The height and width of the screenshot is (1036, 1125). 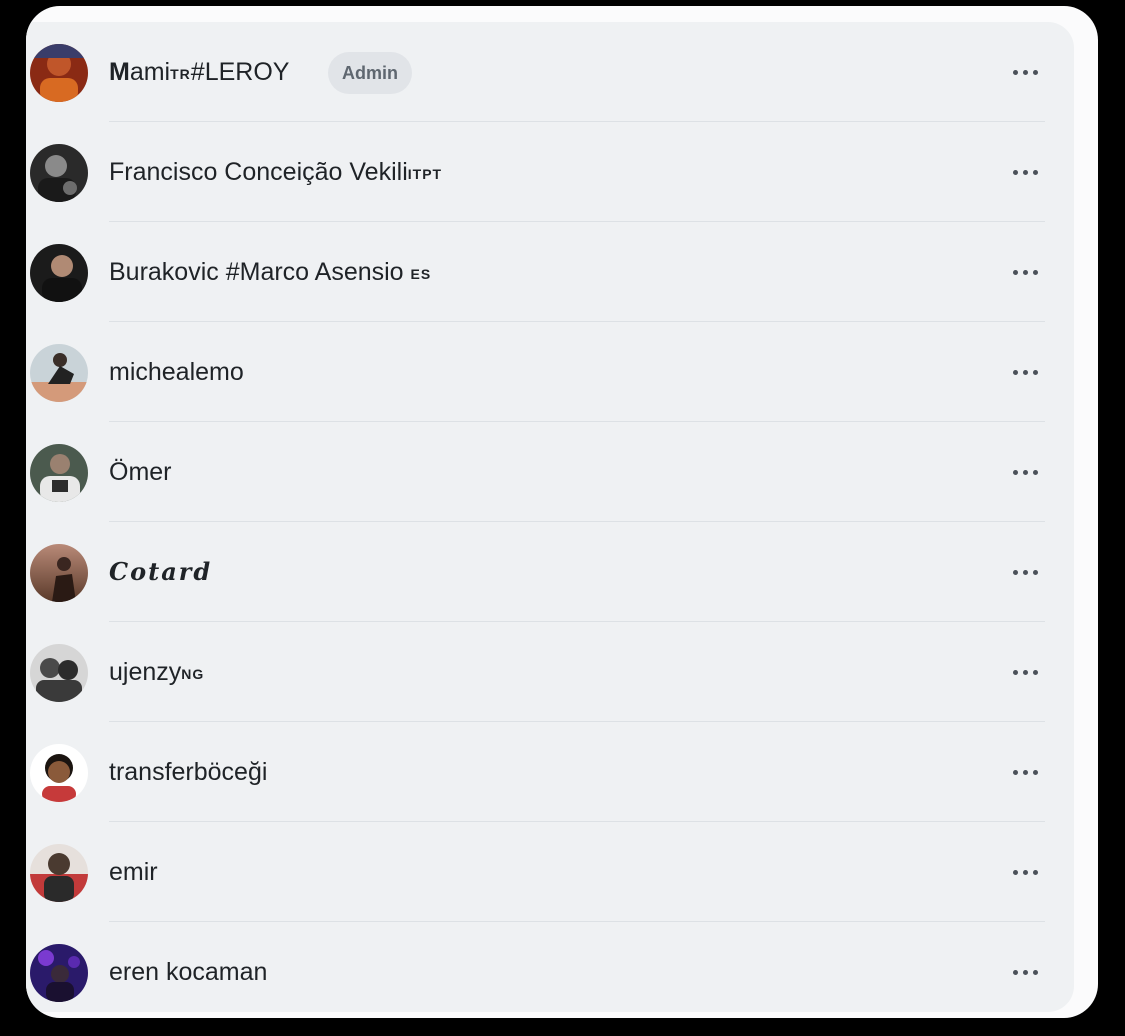 I want to click on member-name-text: Burakovic #Marco Asensio, so click(x=260, y=272).